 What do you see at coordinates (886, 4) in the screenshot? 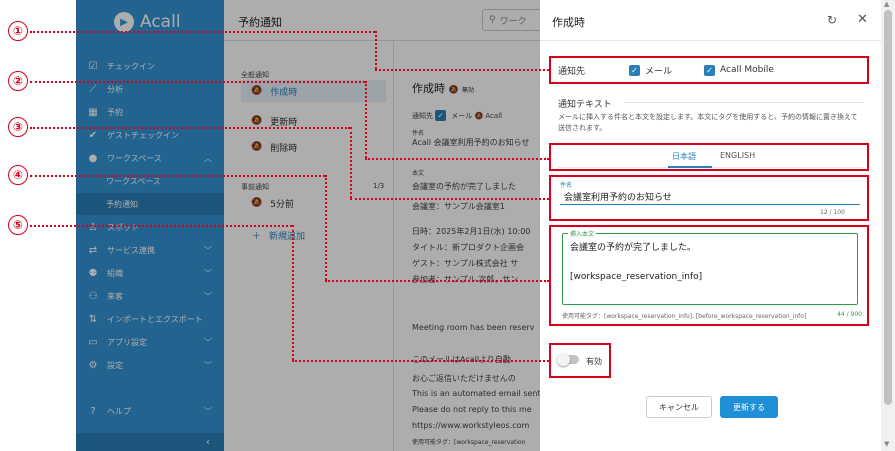
I see `scroll-up-icon: ▲` at bounding box center [886, 4].